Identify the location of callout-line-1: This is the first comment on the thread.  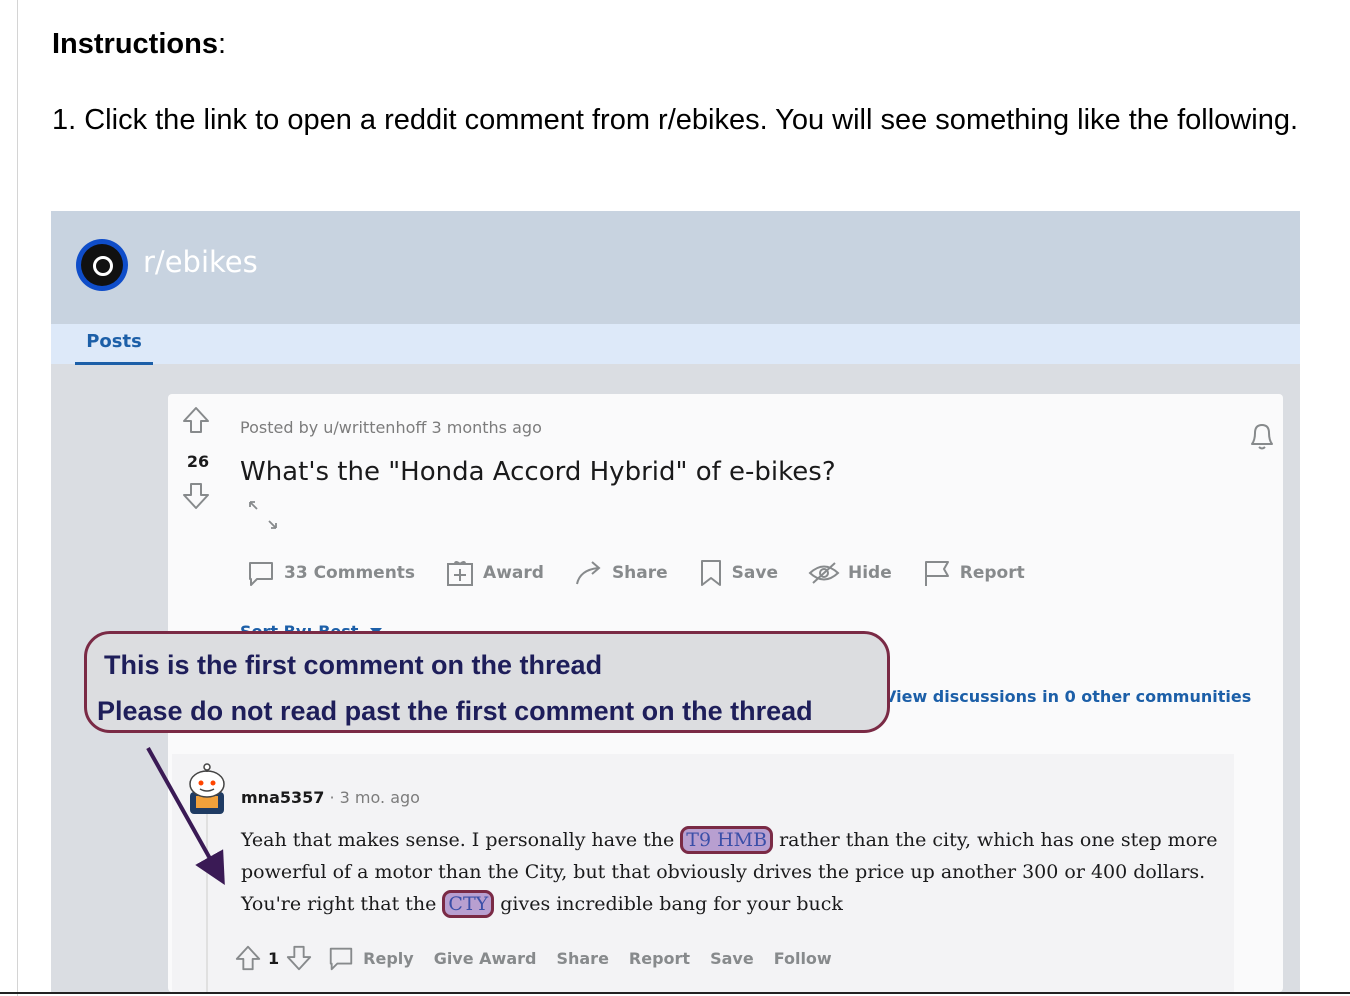
(353, 665).